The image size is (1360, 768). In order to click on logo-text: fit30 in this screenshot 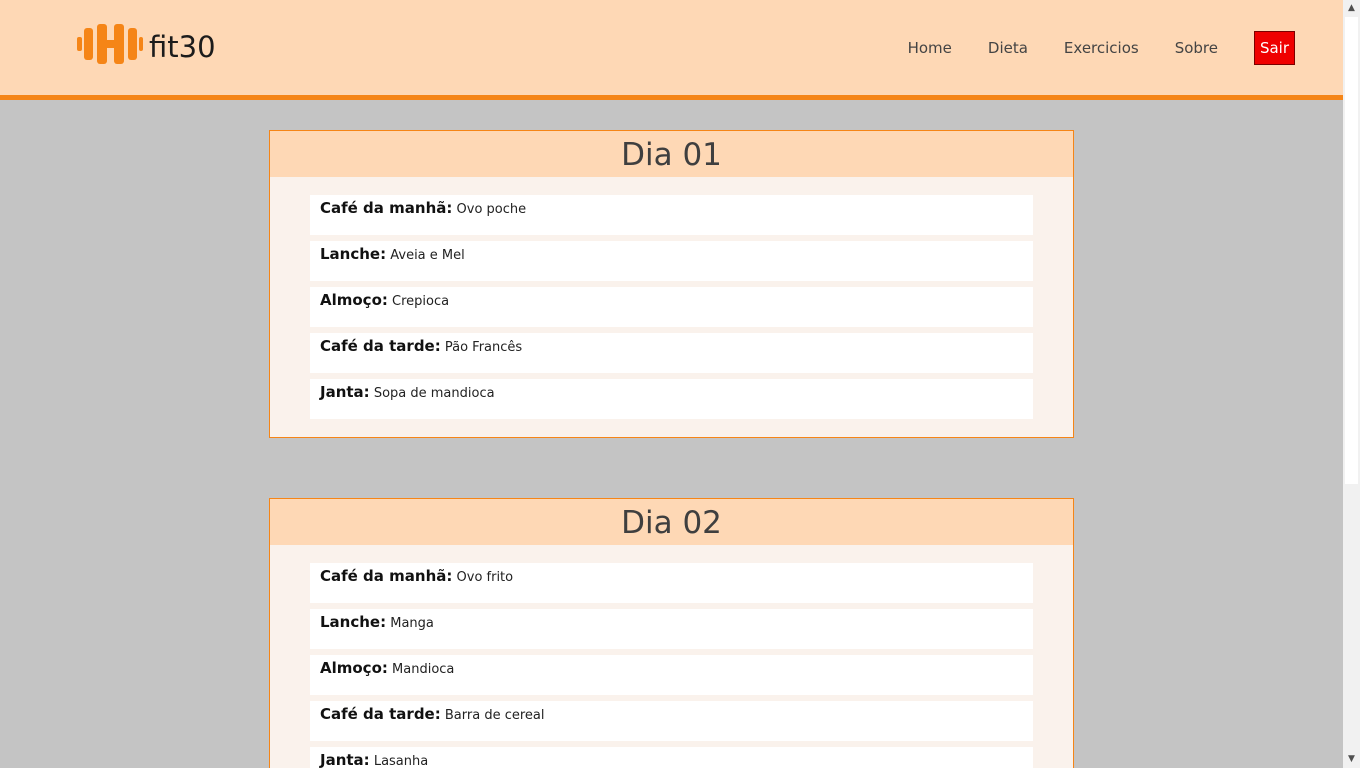, I will do `click(182, 47)`.